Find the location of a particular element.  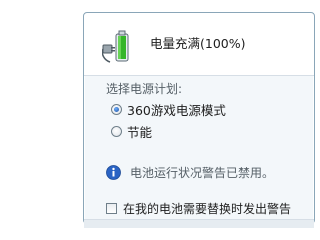

flyout-footer is located at coordinates (199, 223).